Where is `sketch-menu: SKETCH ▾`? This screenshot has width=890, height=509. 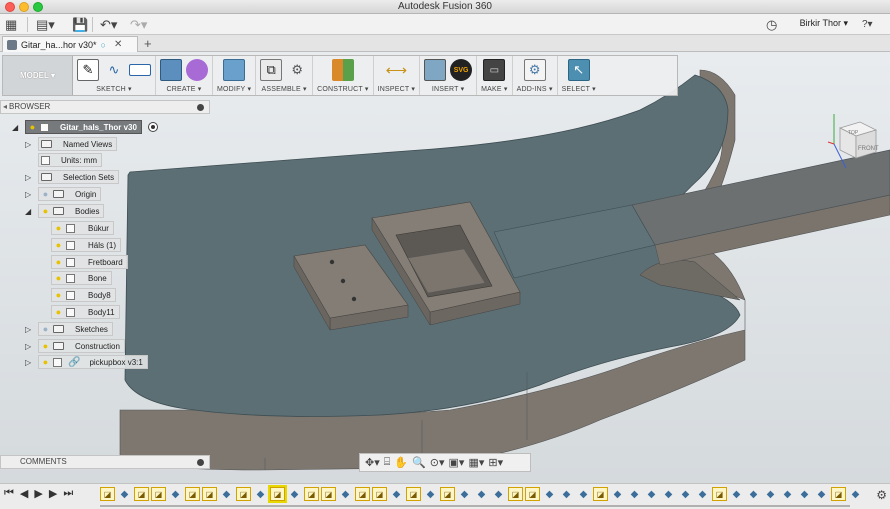
sketch-menu: SKETCH ▾ is located at coordinates (113, 89).